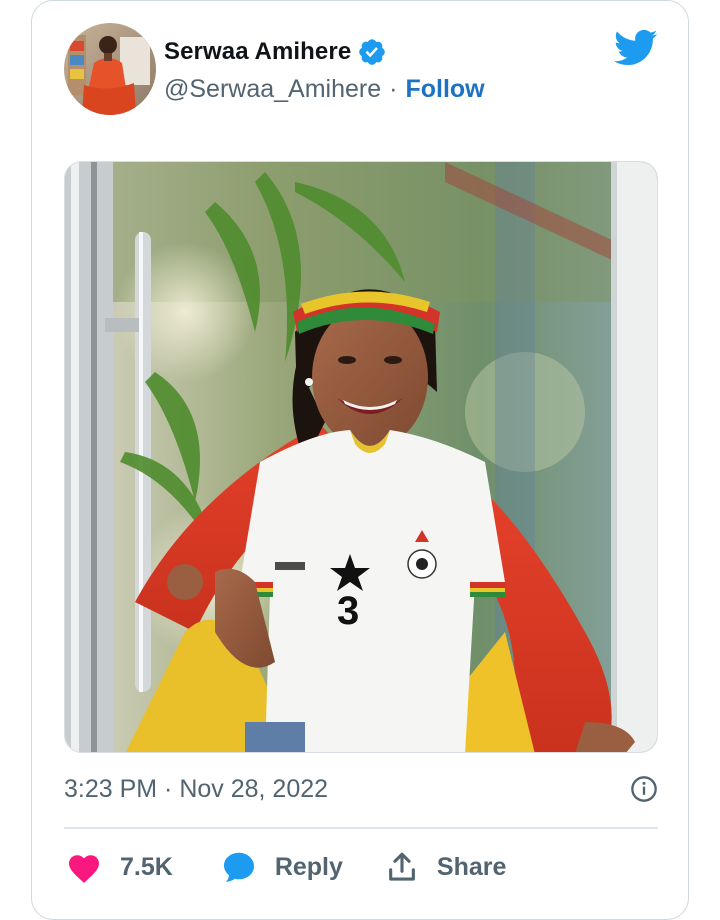  I want to click on reply-button: Reply, so click(282, 867).